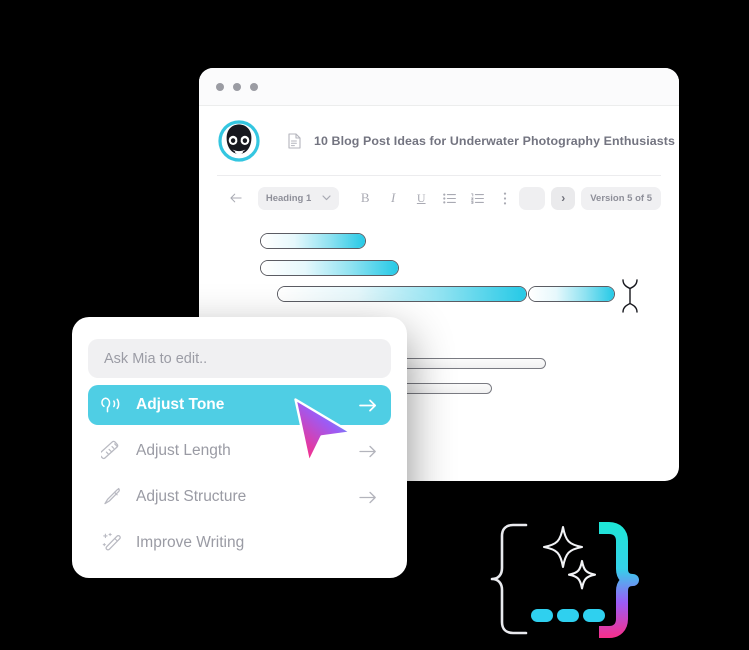 The height and width of the screenshot is (650, 749). What do you see at coordinates (254, 87) in the screenshot?
I see `maximize-button-dot` at bounding box center [254, 87].